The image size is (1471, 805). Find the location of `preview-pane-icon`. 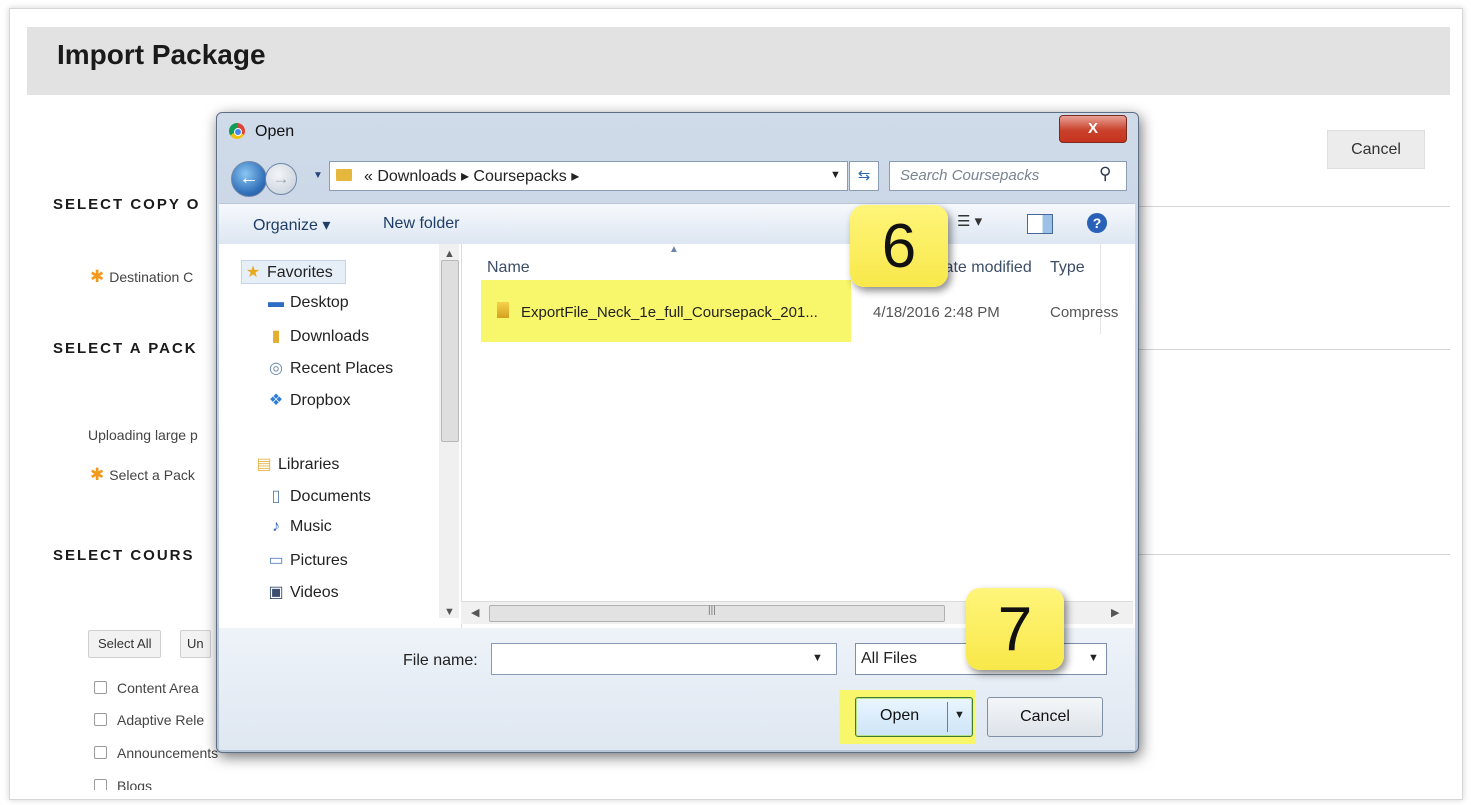

preview-pane-icon is located at coordinates (1040, 224).